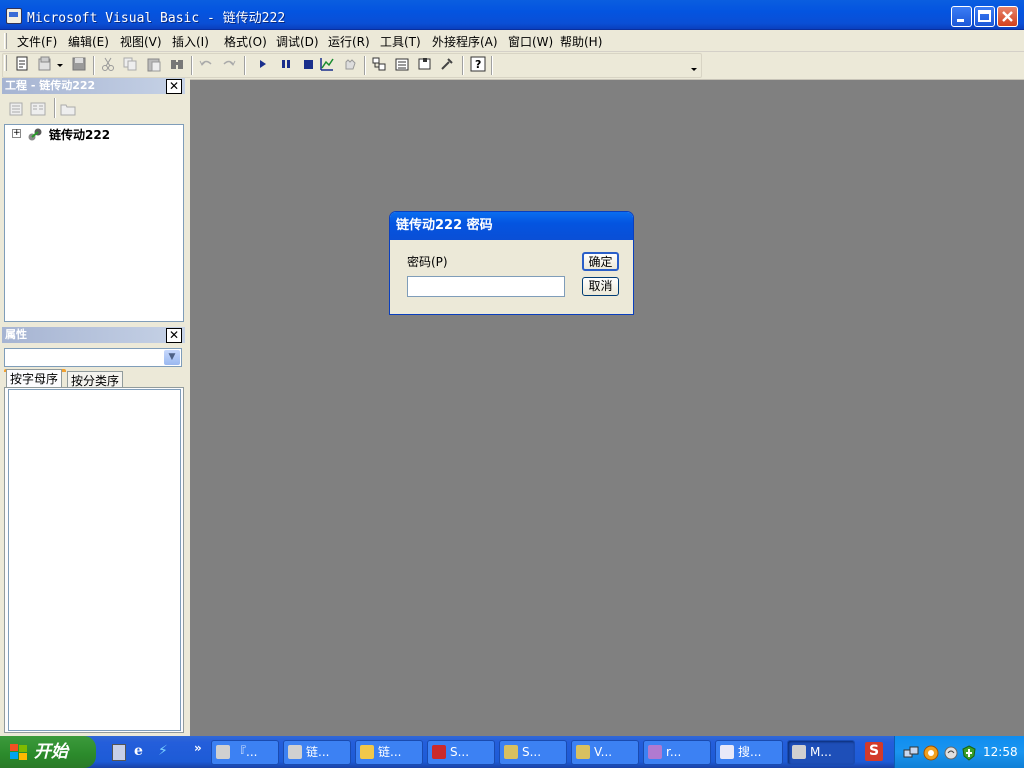  I want to click on toolbar-grip, so click(5, 63).